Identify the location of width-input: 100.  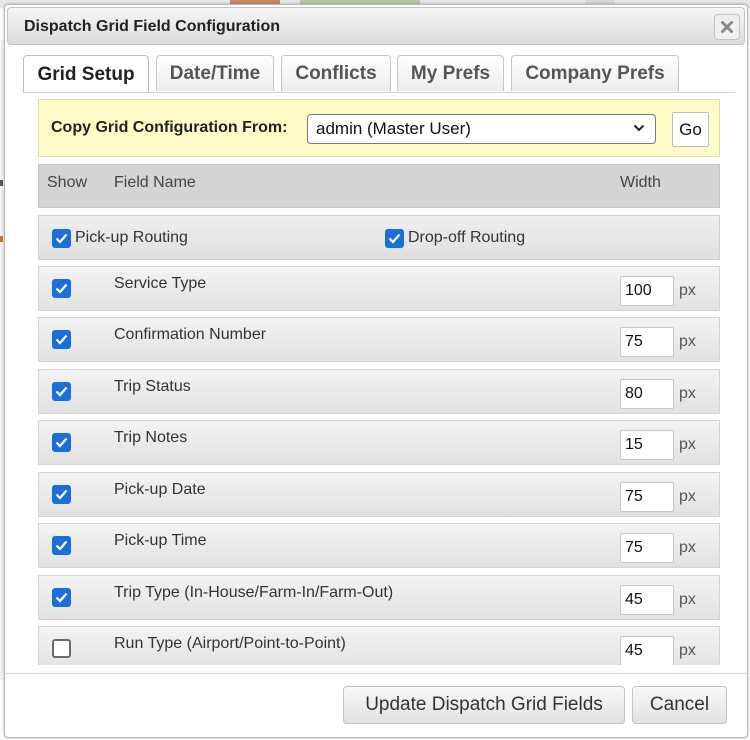
(647, 291).